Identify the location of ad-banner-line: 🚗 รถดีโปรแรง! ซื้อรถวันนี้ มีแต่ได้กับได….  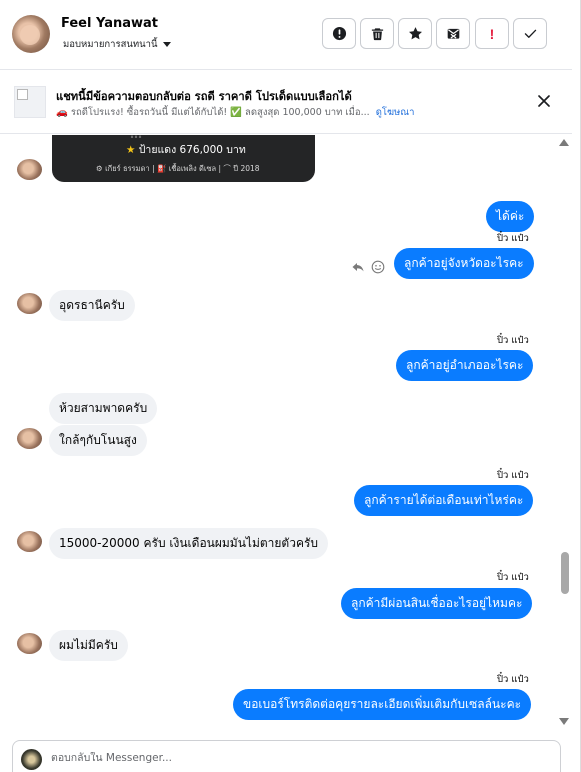
(213, 112).